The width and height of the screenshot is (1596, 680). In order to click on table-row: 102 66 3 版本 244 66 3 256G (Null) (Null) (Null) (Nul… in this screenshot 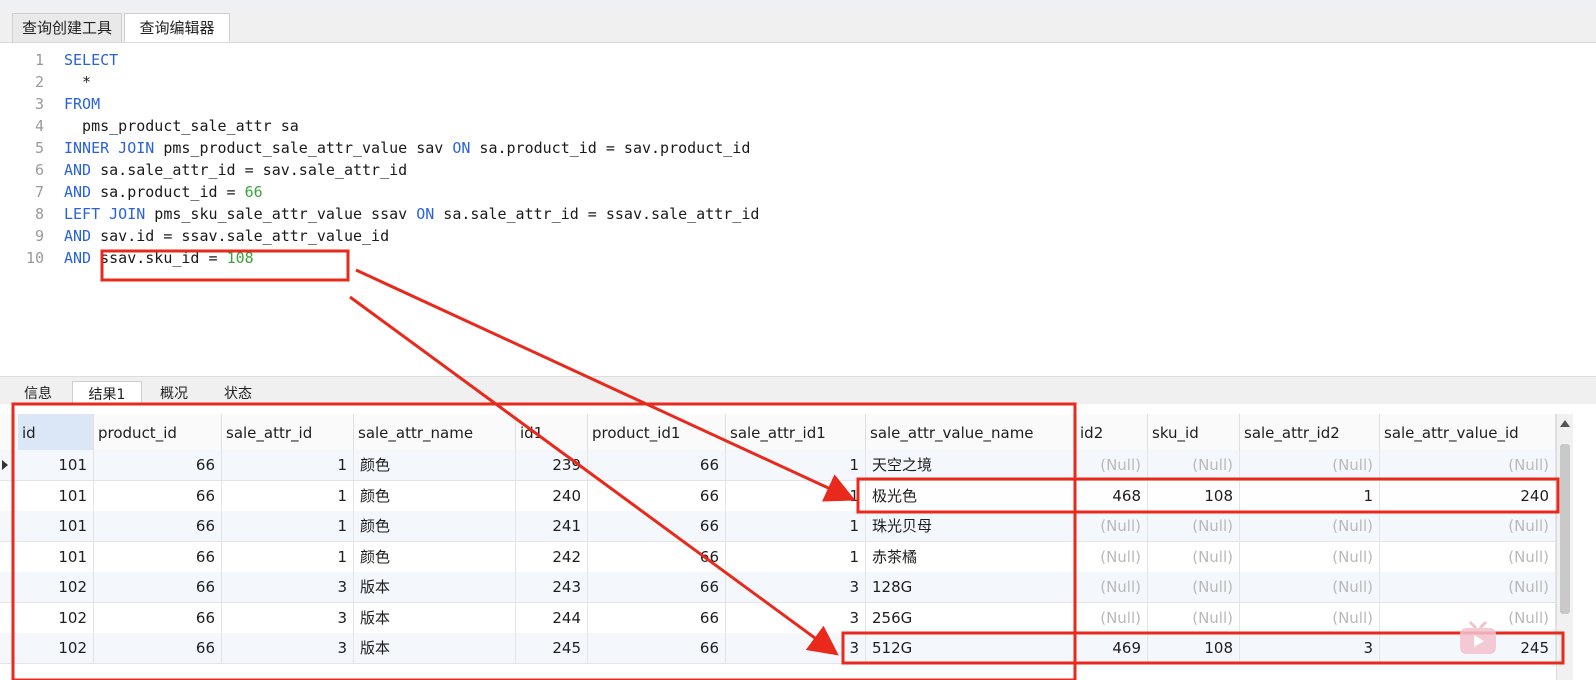, I will do `click(778, 618)`.